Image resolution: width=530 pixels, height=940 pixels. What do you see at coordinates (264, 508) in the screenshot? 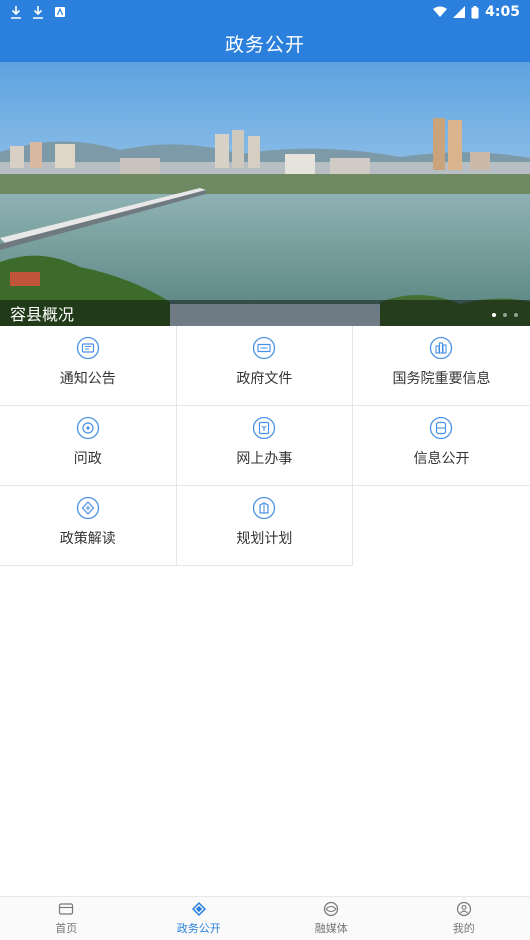
I see `plan-icon` at bounding box center [264, 508].